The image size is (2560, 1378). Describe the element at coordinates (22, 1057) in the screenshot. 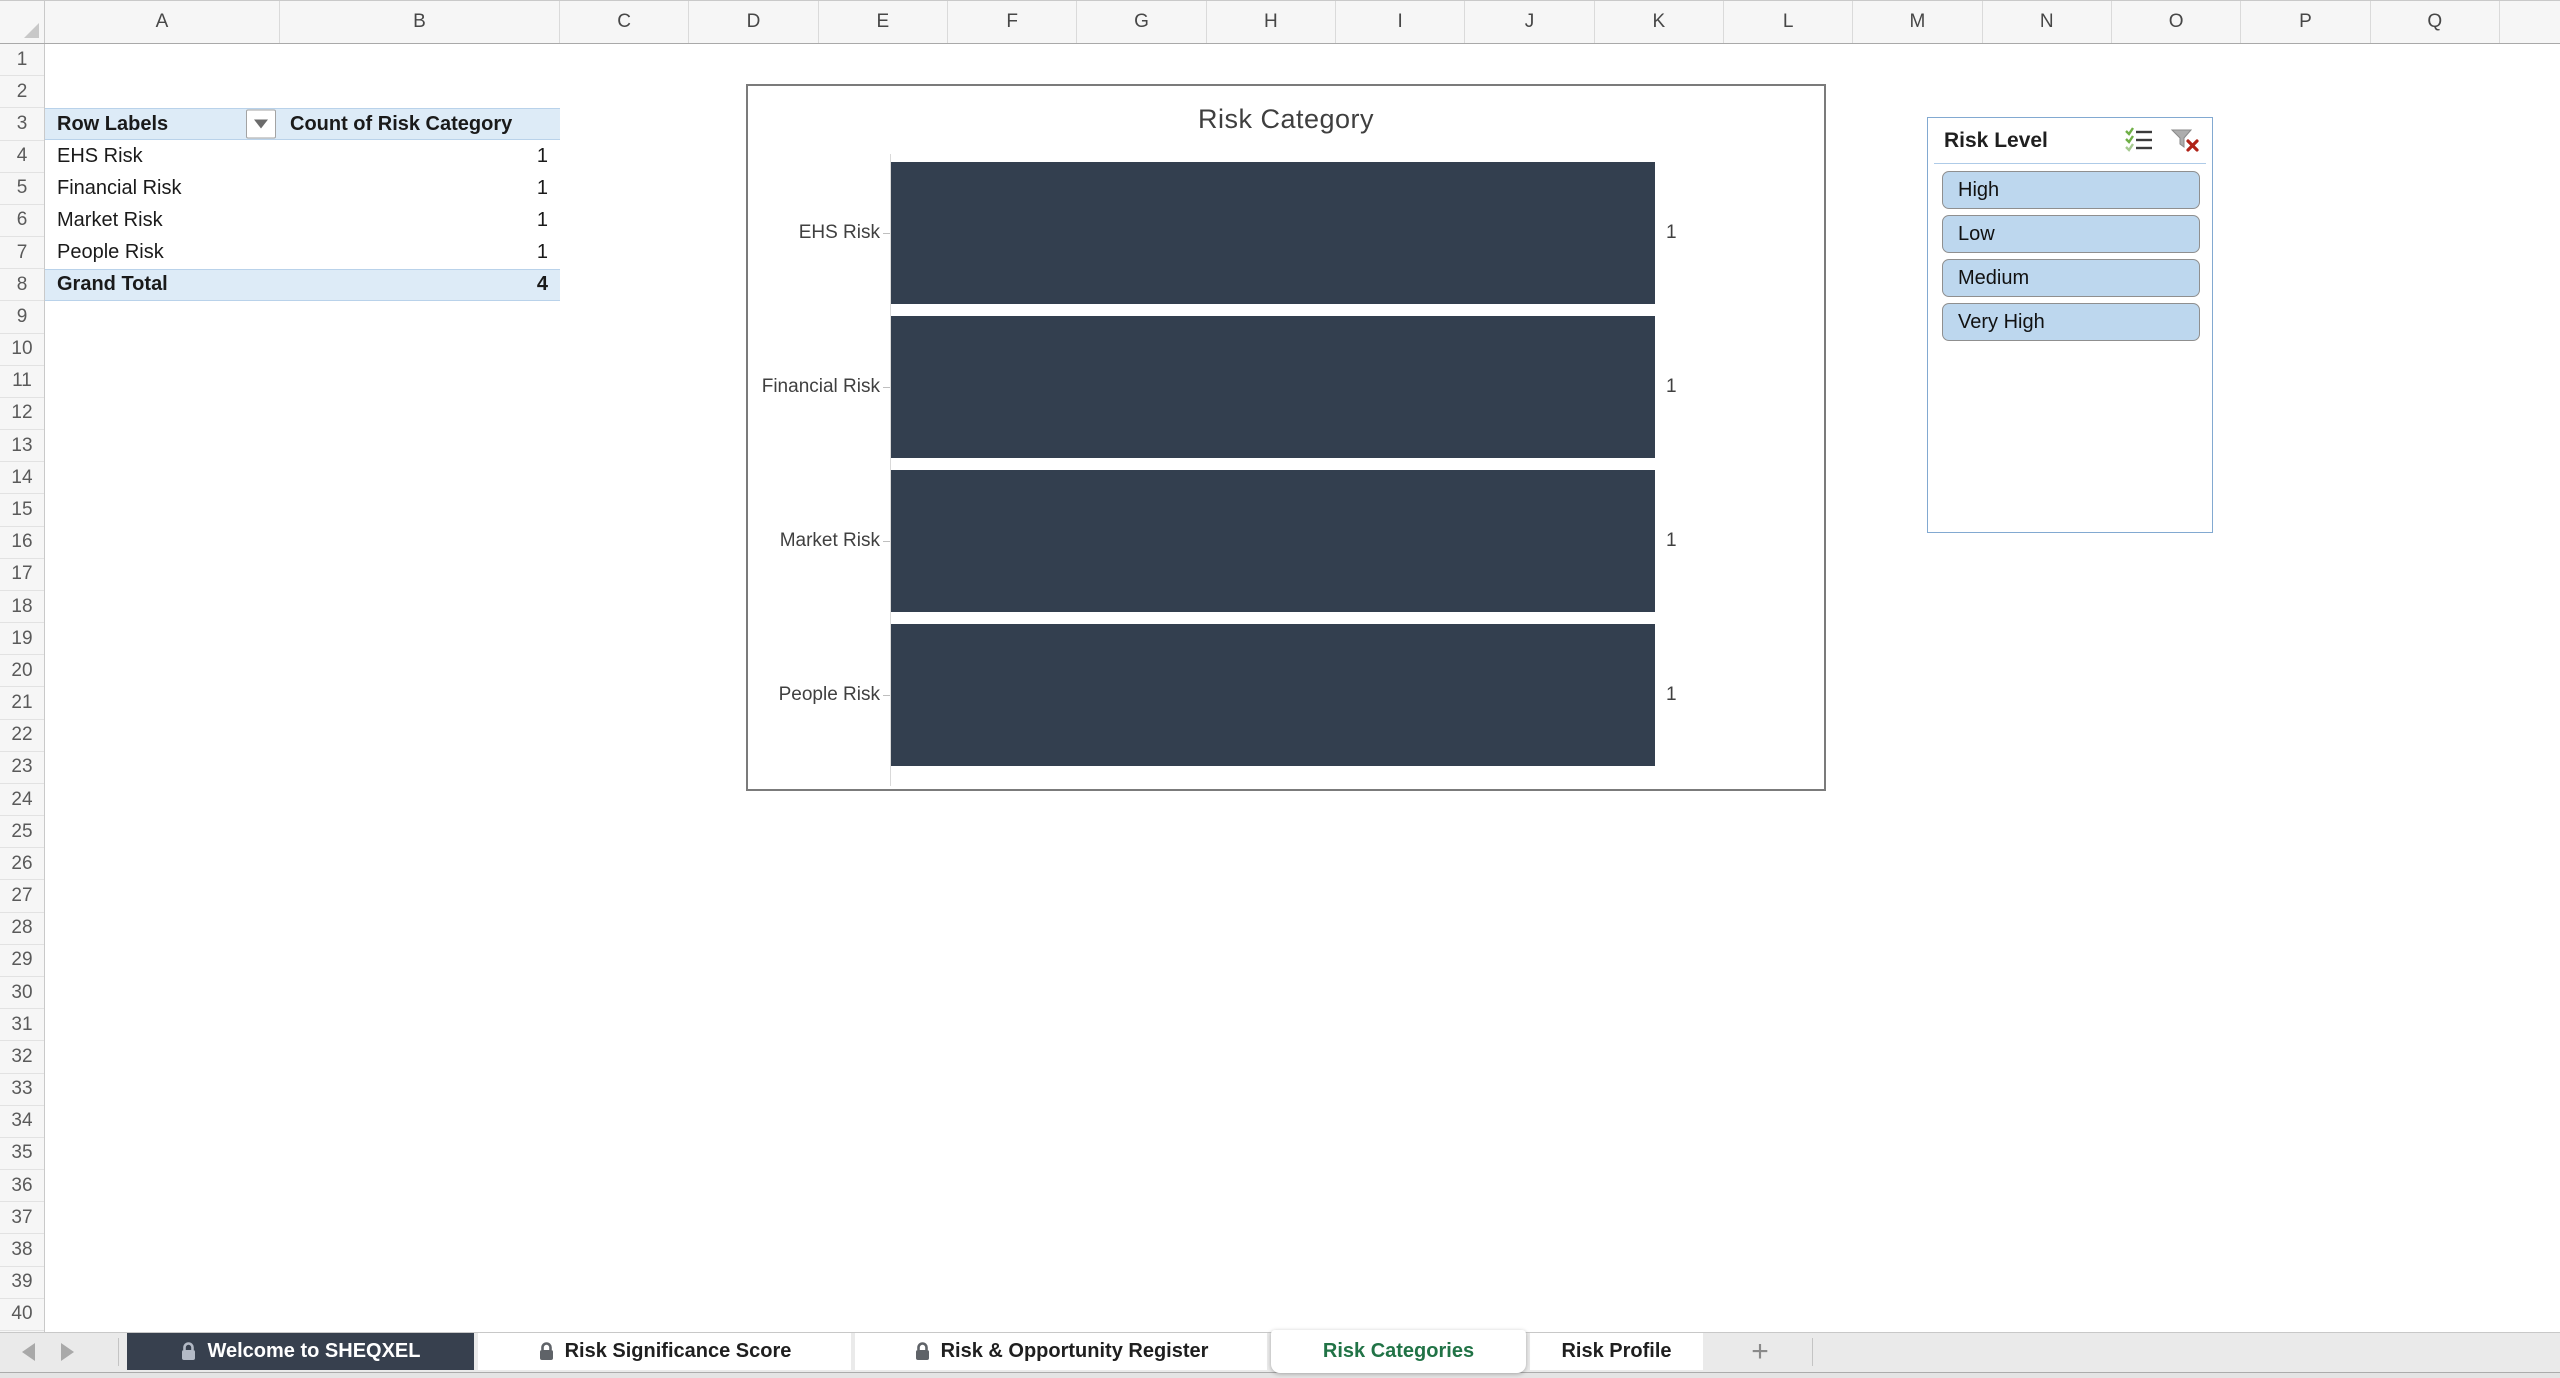

I see `row-header: 32` at that location.